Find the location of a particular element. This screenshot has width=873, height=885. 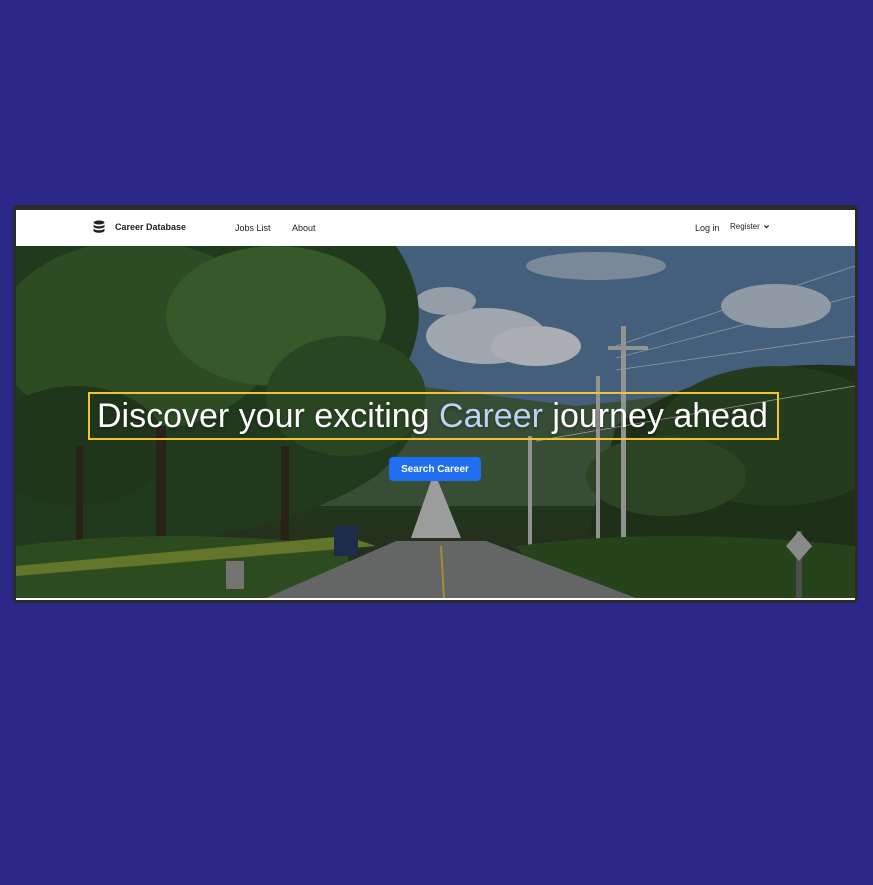

brand: Career Database is located at coordinates (139, 227).